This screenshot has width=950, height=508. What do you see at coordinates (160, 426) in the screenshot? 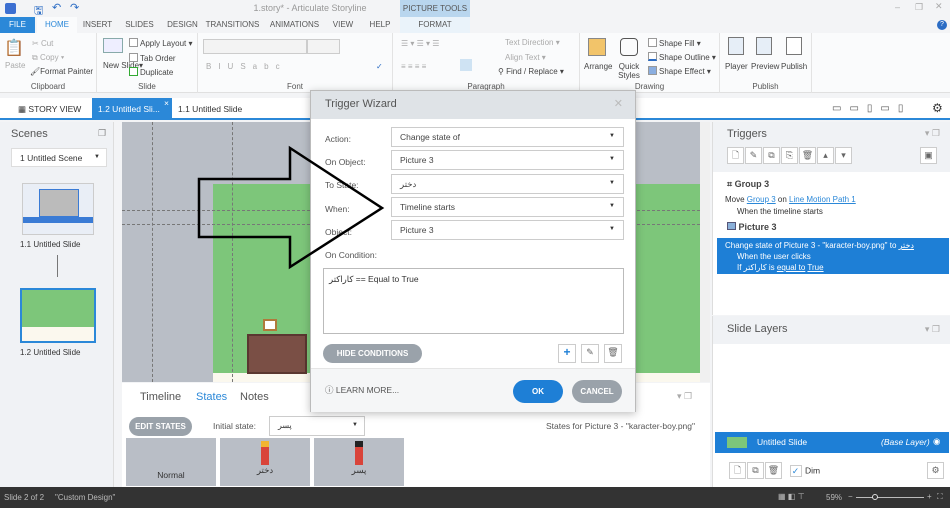
I see `edit-states-button: EDIT STATES` at bounding box center [160, 426].